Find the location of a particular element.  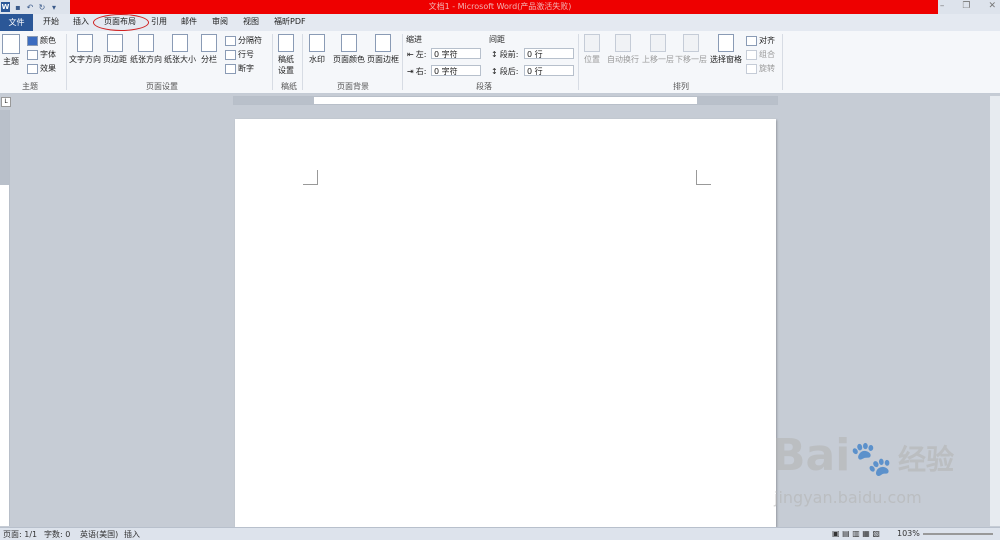

tab-mailings: 邮件 is located at coordinates (189, 21).